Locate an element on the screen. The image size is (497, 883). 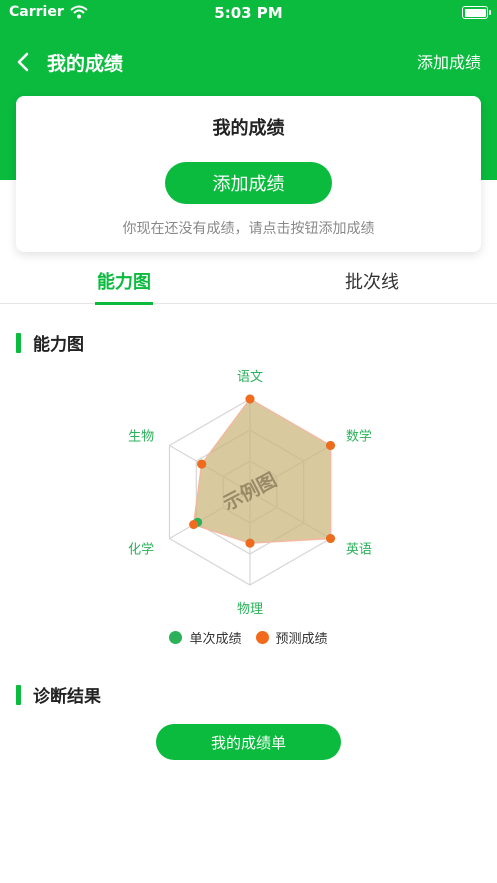
empty-hint: 你现在还没有成绩，请点击按钮添加成绩 is located at coordinates (248, 229).